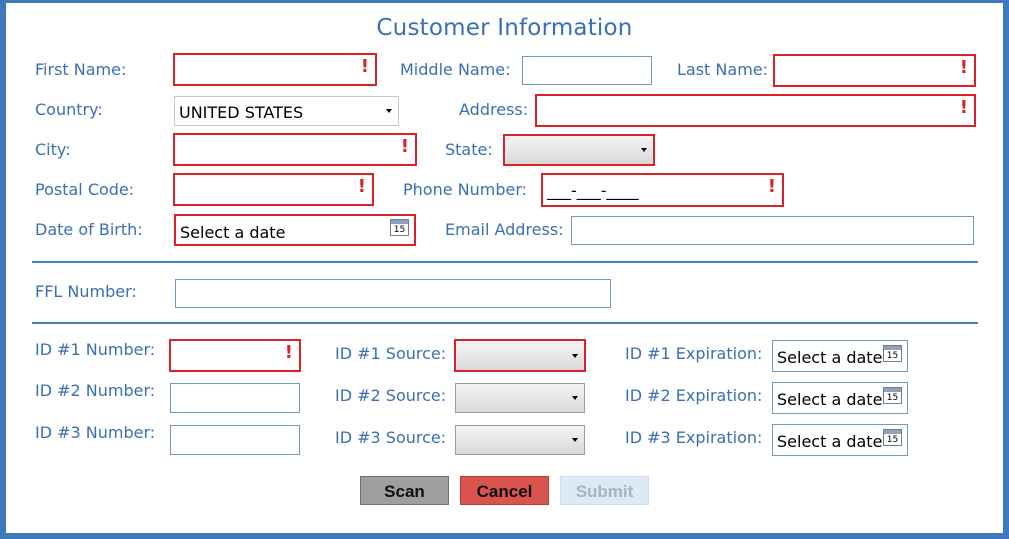 The image size is (1009, 539). I want to click on ffl-number-label: FFL Number:, so click(86, 291).